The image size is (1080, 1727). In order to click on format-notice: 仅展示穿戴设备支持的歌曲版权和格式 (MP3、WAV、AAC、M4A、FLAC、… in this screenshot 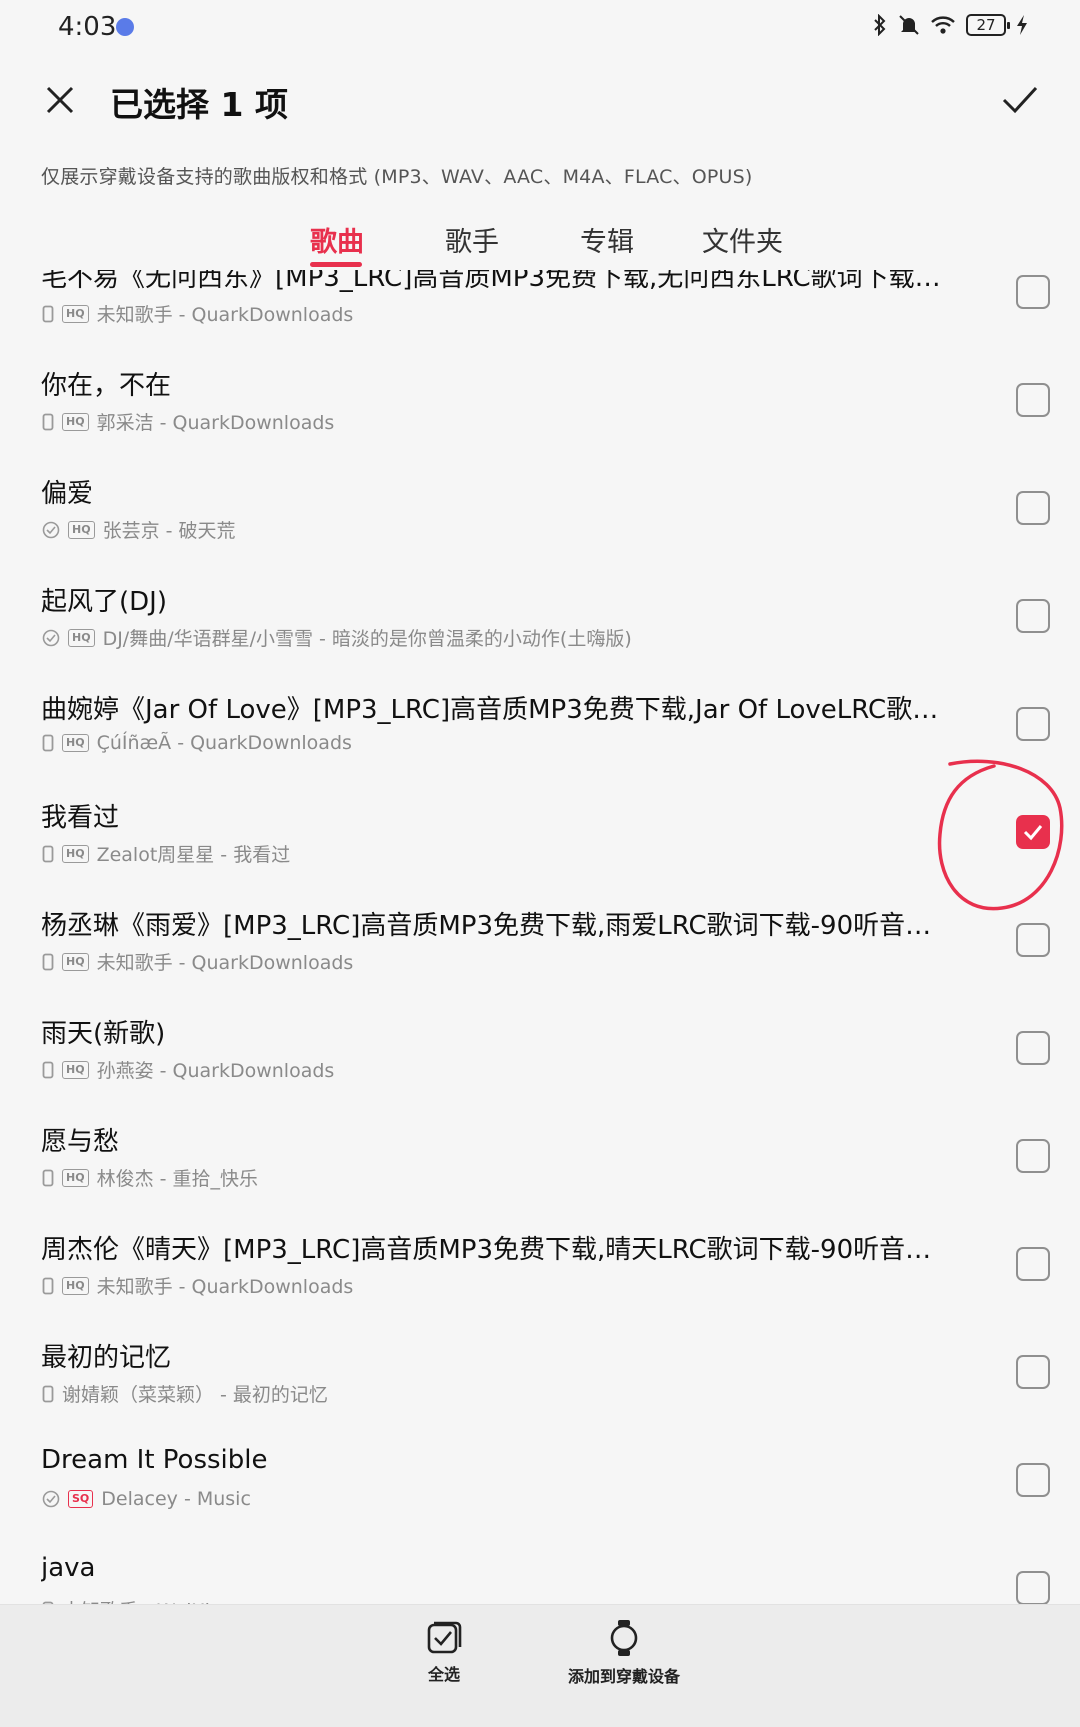, I will do `click(397, 177)`.